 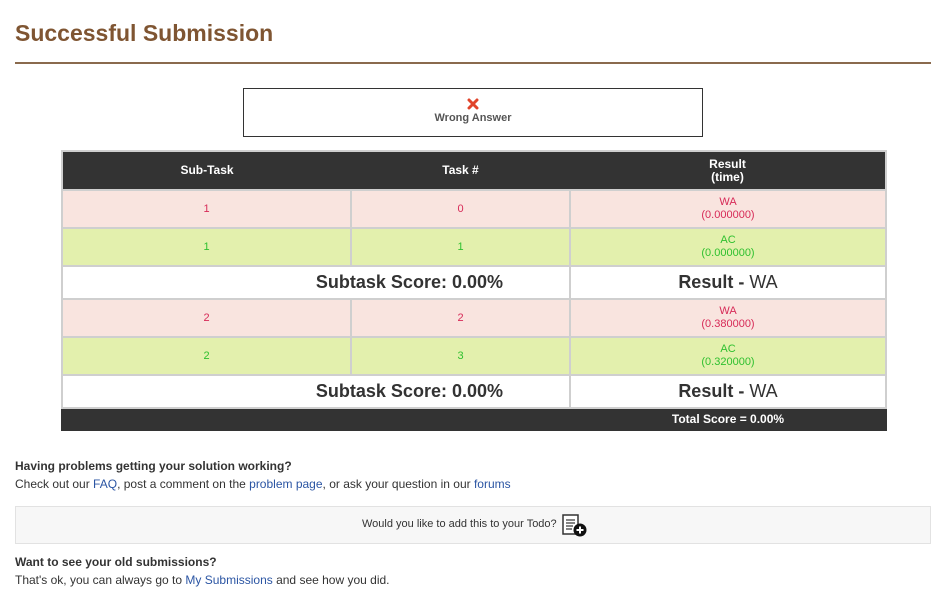 What do you see at coordinates (285, 484) in the screenshot?
I see `problem-page-link: problem page` at bounding box center [285, 484].